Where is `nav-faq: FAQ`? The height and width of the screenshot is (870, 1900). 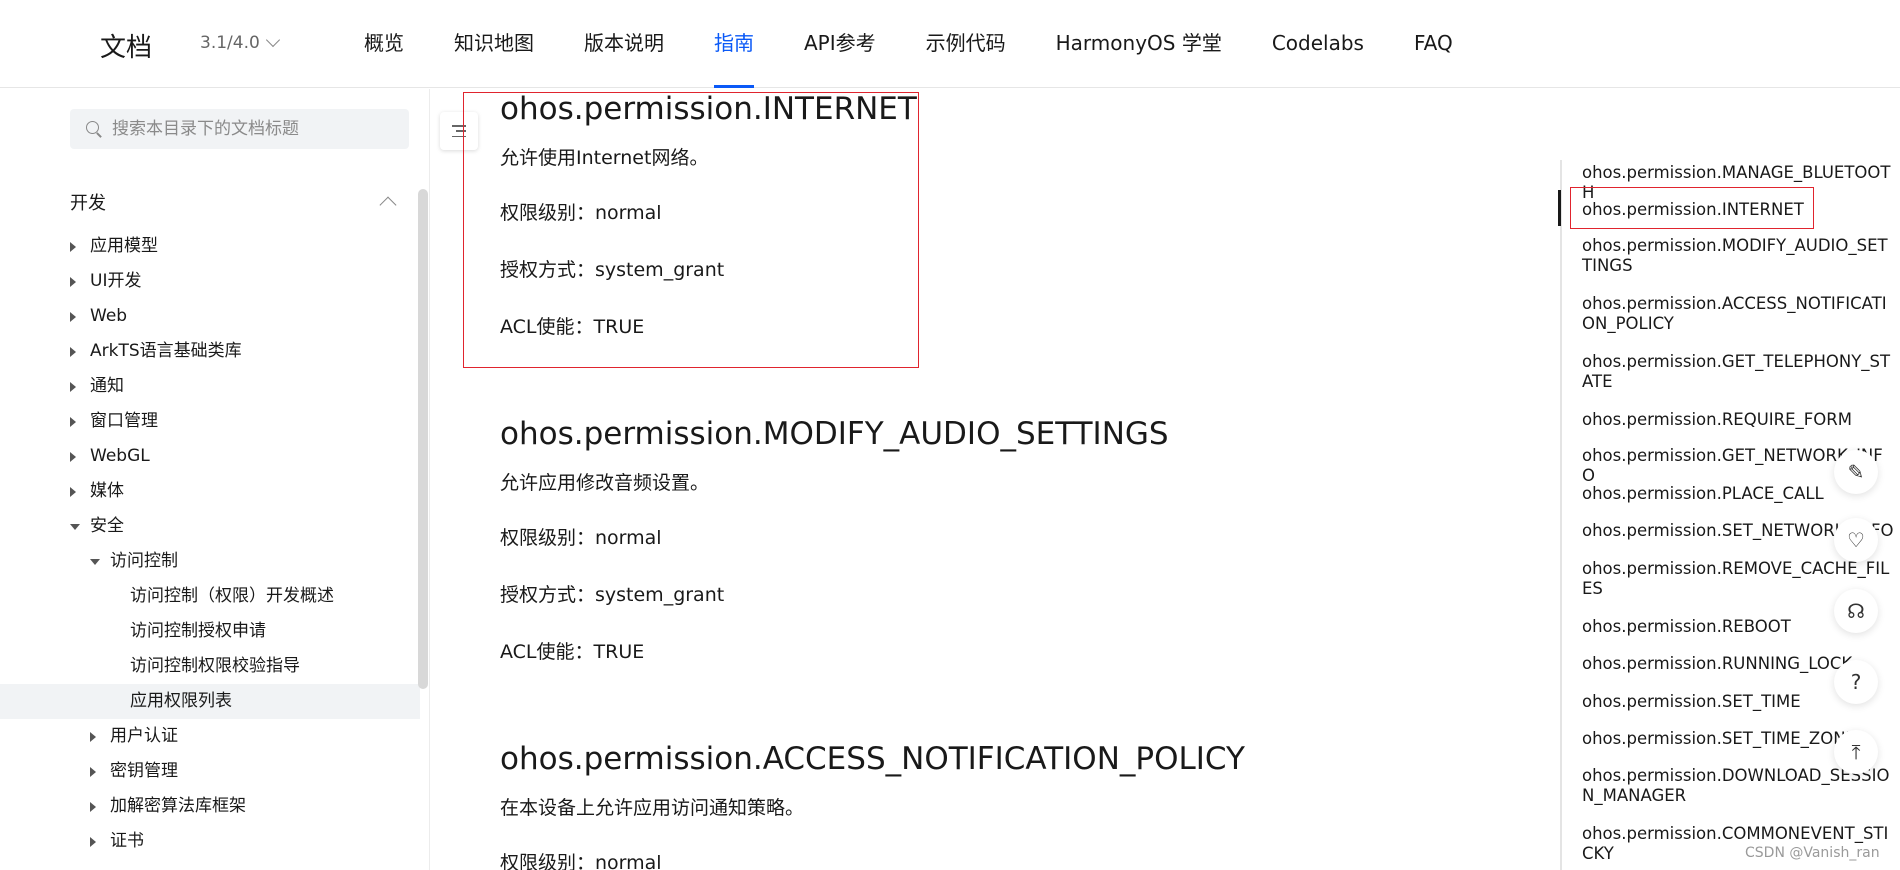
nav-faq: FAQ is located at coordinates (1433, 44).